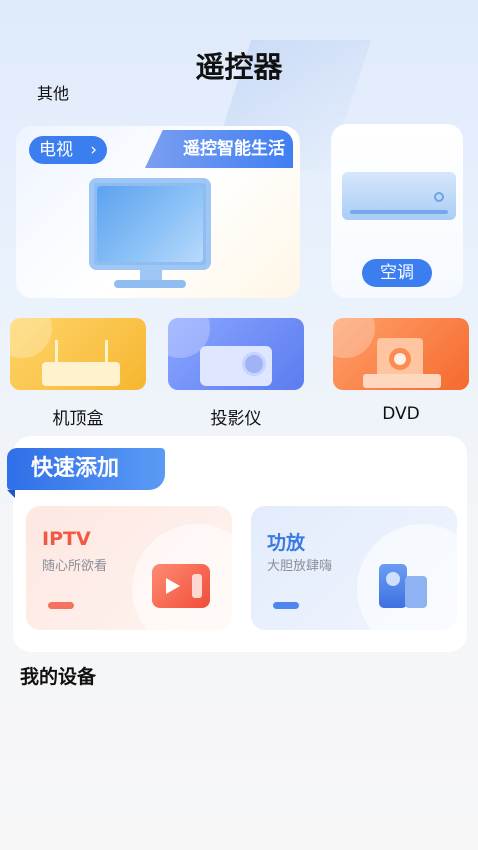 The image size is (478, 850). Describe the element at coordinates (75, 566) in the screenshot. I see `iptv-subtitle: 随心所欲看` at that location.